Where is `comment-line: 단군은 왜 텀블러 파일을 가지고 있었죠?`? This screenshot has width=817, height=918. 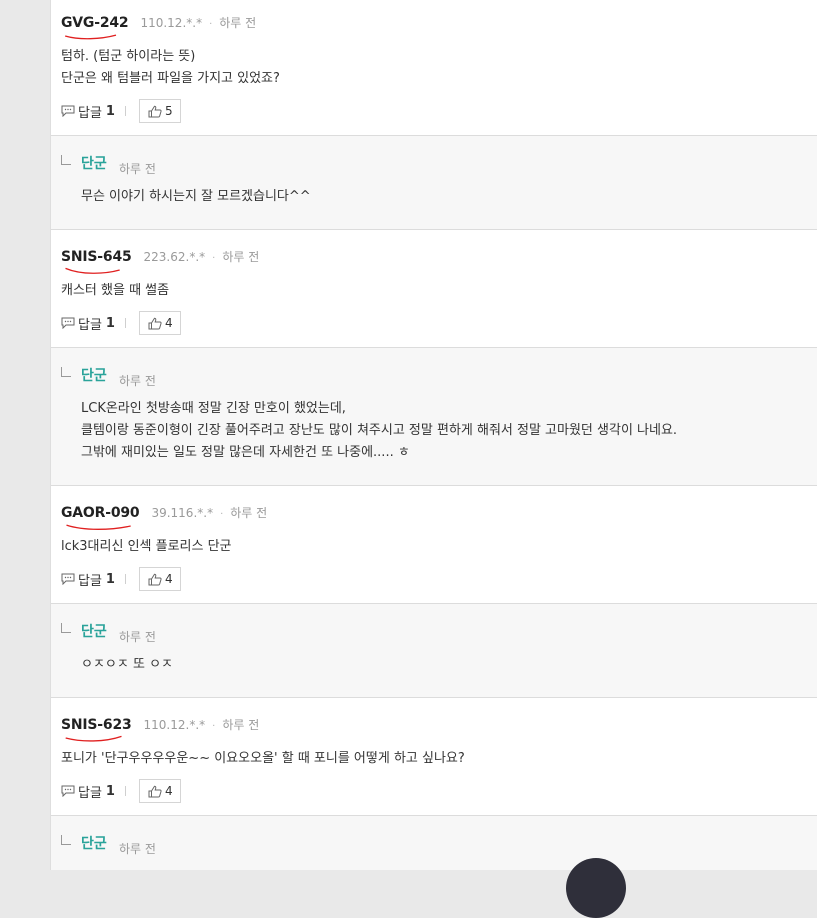
comment-line: 단군은 왜 텀블러 파일을 가지고 있었죠? is located at coordinates (170, 78).